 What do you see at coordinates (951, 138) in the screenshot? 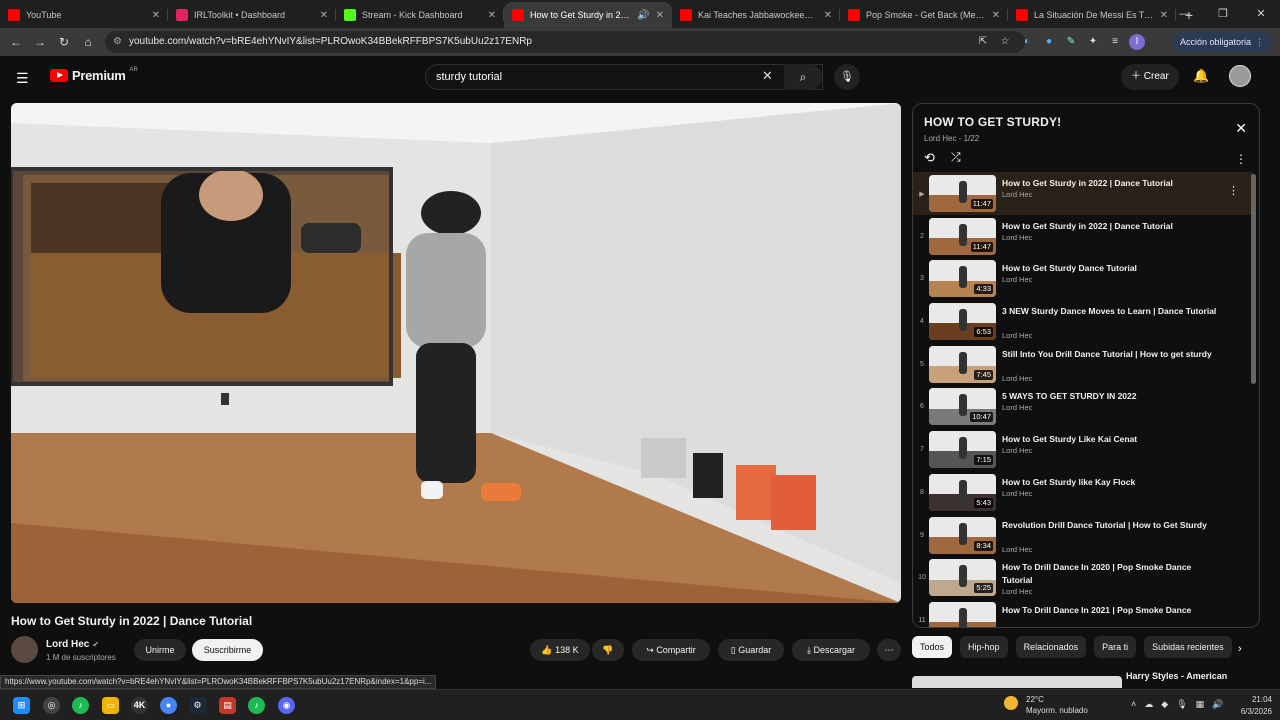
I see `playlist-subtitle: Lord Hec - 1/22` at bounding box center [951, 138].